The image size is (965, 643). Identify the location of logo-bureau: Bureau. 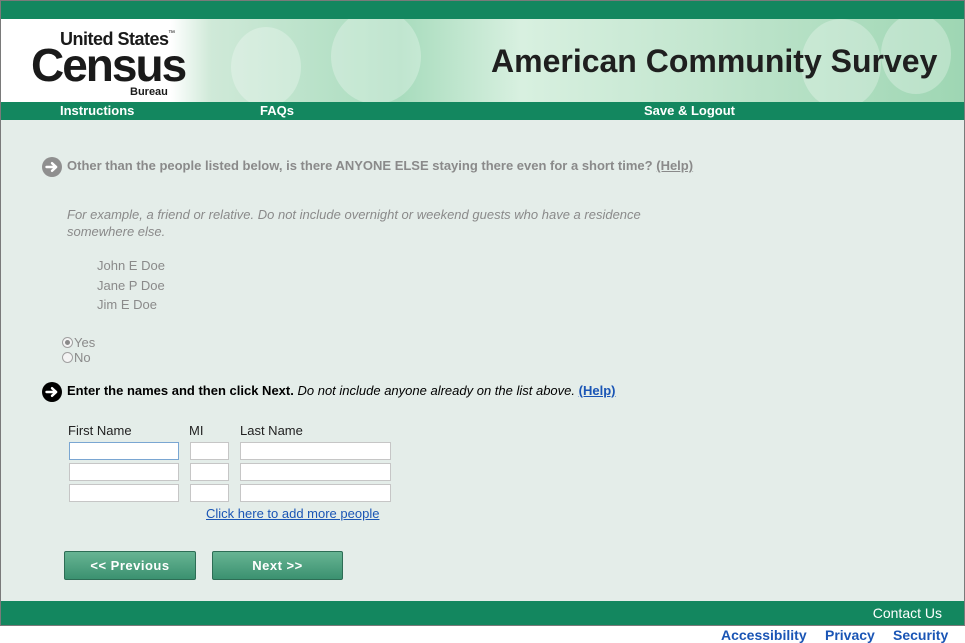
(149, 92).